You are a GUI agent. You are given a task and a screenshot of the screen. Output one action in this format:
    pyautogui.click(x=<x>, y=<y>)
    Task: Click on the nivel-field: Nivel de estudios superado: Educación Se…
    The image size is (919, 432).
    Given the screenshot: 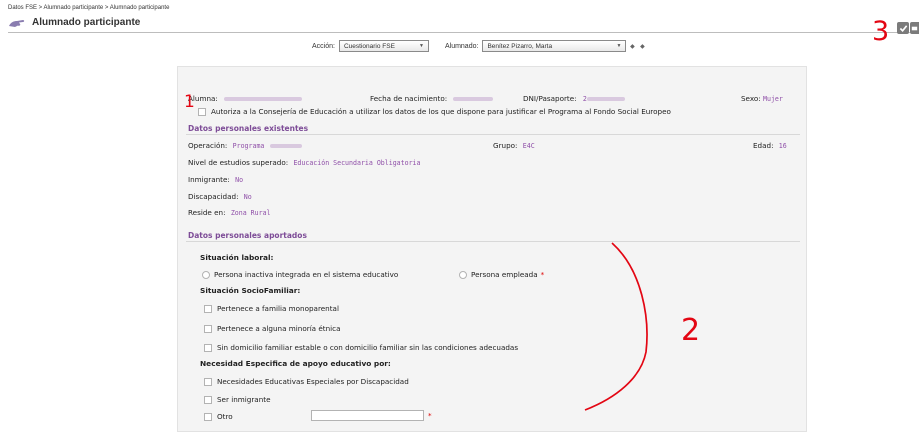 What is the action you would take?
    pyautogui.click(x=304, y=162)
    